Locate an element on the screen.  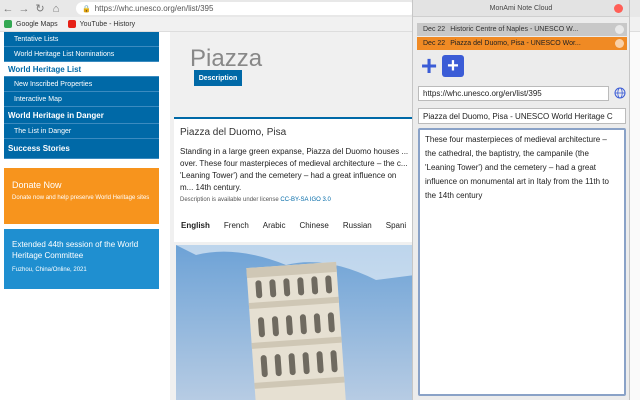
sidebar-item-interactive-map: Interactive Map is located at coordinates (81, 99).